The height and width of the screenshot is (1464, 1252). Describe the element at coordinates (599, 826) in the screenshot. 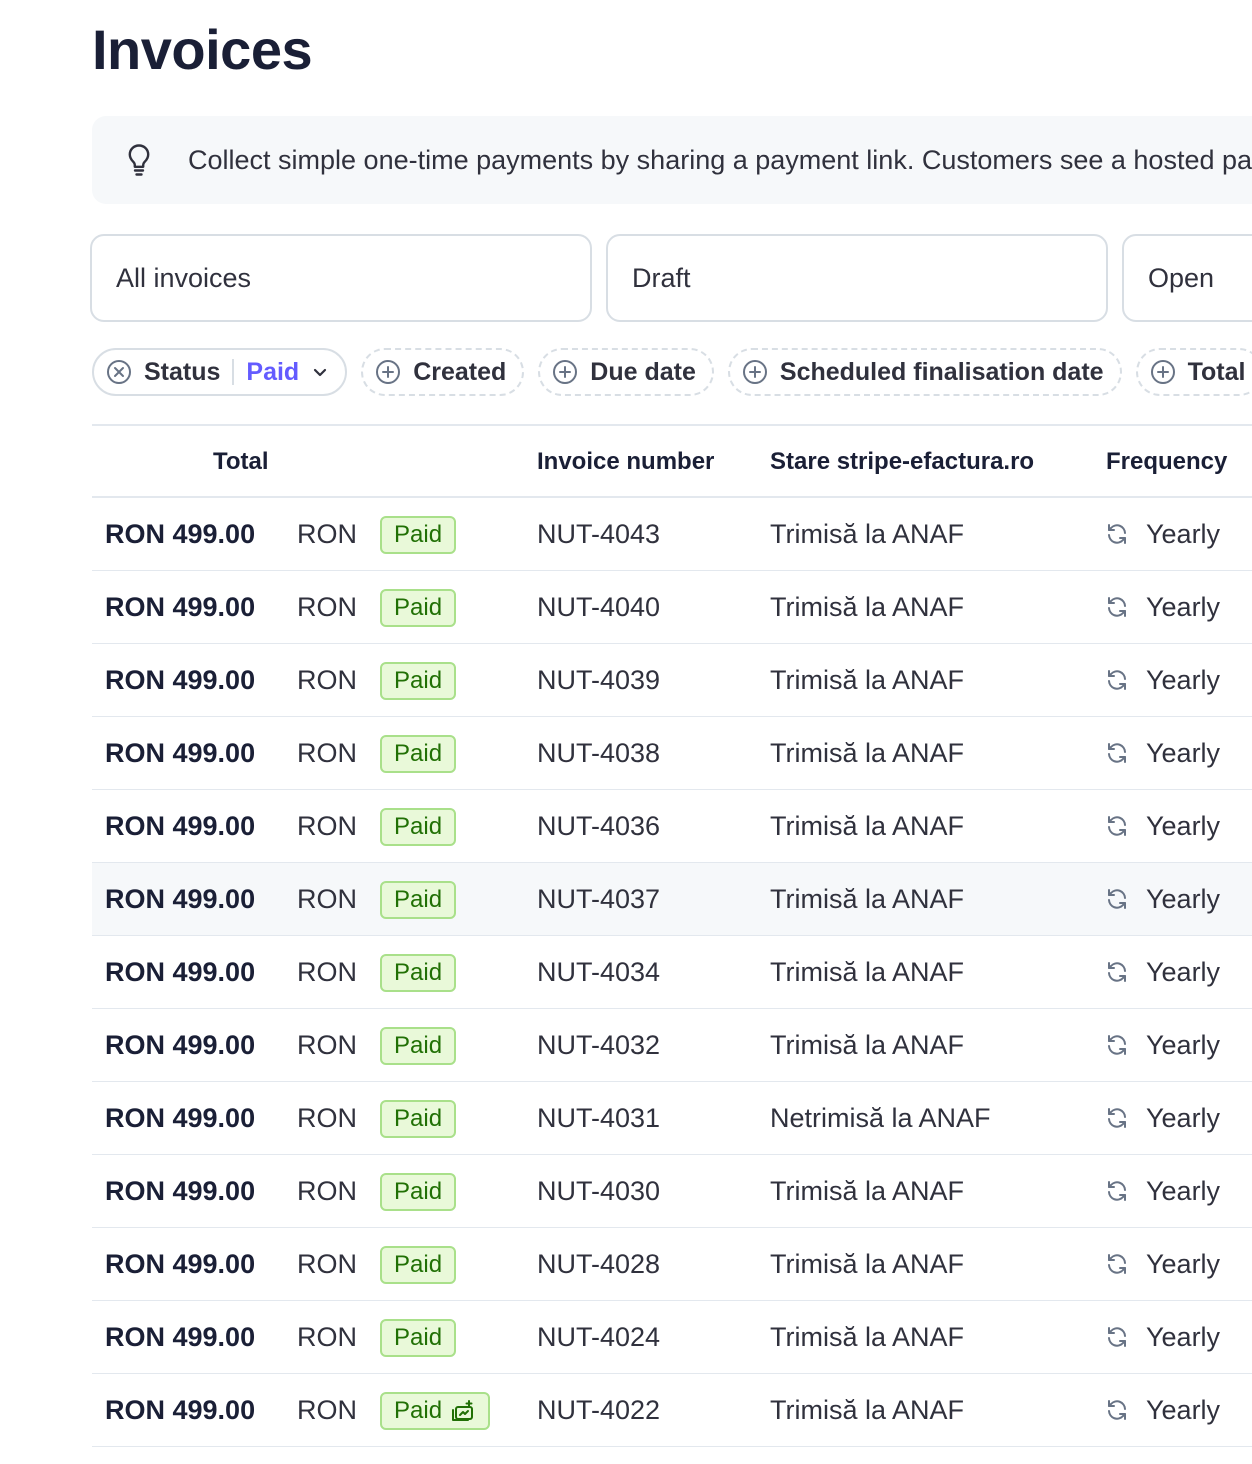

I see `invoice-number: NUT-4036` at that location.